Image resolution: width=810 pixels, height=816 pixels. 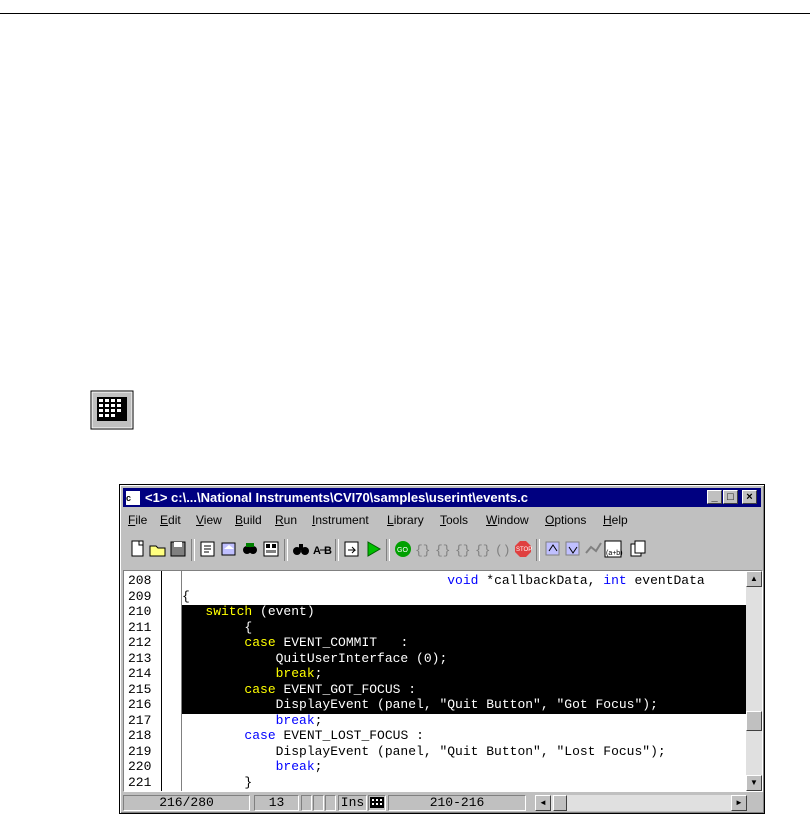 I want to click on keyword-token: void, so click(x=463, y=580).